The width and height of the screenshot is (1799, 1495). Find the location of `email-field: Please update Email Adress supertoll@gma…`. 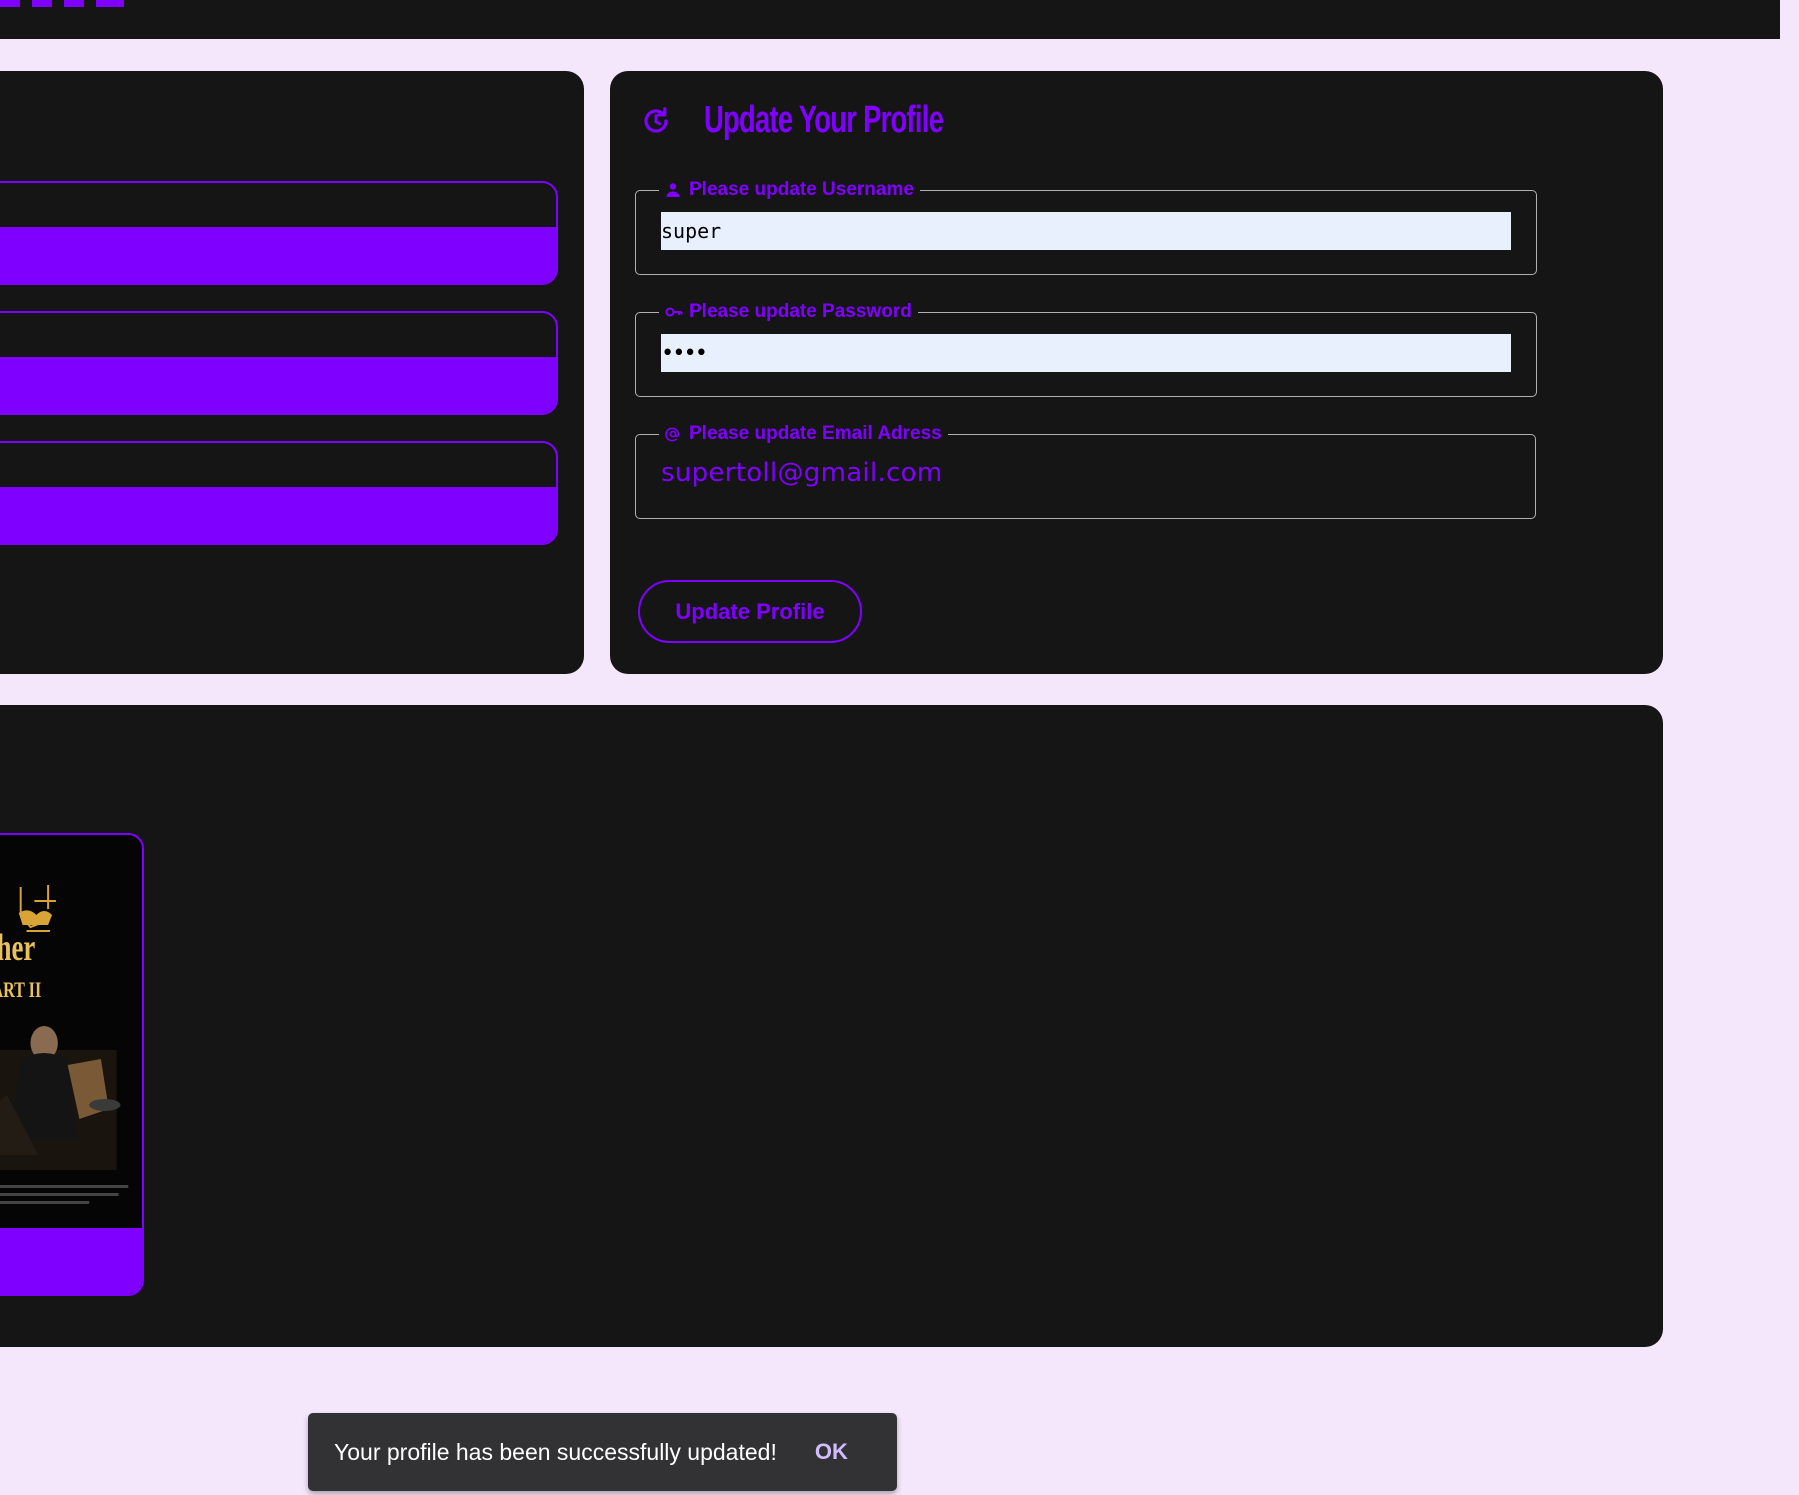

email-field: Please update Email Adress supertoll@gma… is located at coordinates (1085, 471).